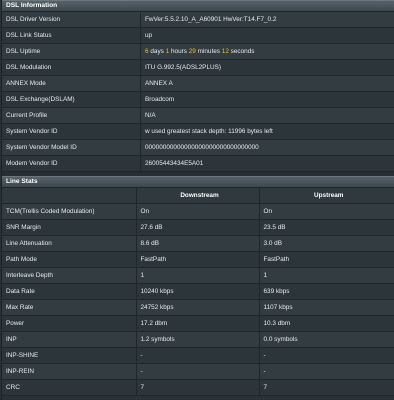  I want to click on row-value: up, so click(267, 35).